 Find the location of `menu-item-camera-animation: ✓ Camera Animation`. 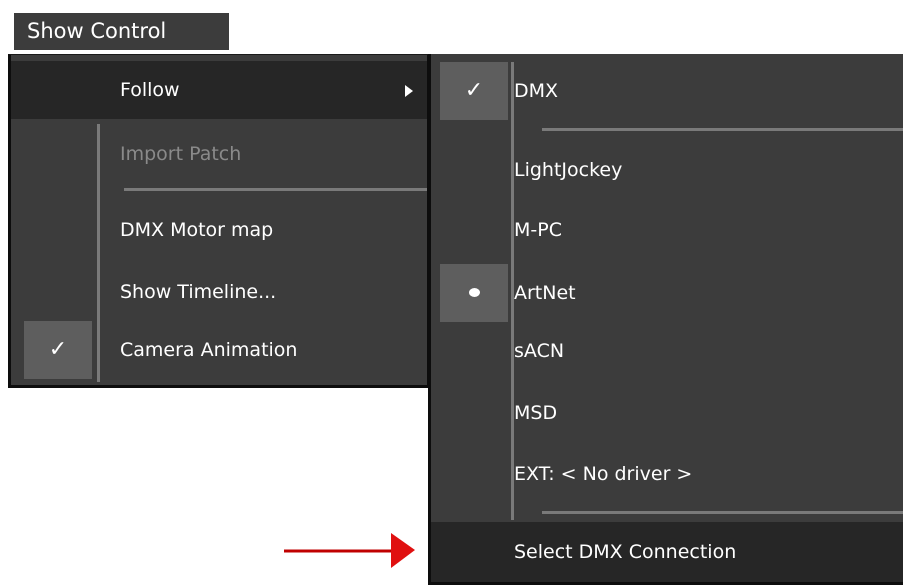

menu-item-camera-animation: ✓ Camera Animation is located at coordinates (219, 350).